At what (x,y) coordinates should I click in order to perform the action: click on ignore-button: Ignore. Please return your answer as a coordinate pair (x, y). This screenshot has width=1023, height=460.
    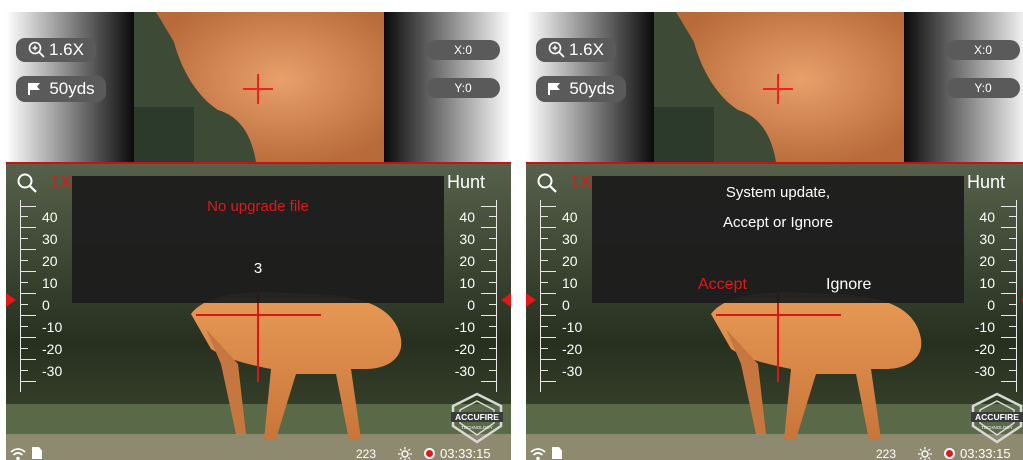
    Looking at the image, I should click on (848, 285).